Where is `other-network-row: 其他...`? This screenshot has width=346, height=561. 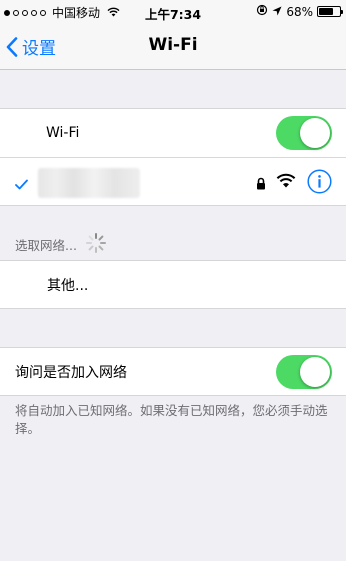
other-network-row: 其他... is located at coordinates (173, 284).